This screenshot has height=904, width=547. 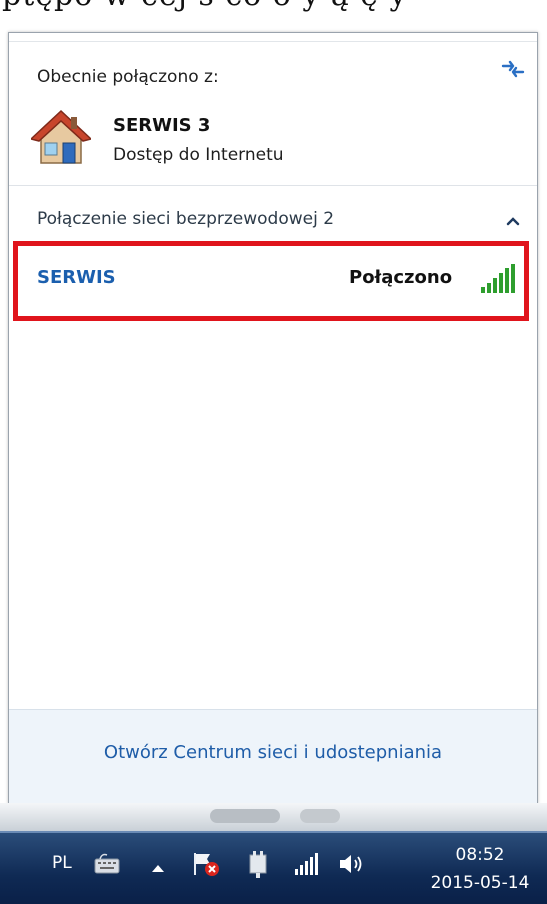 I want to click on background-text: ptępo w cej s co o y ą ę y, so click(x=205, y=6).